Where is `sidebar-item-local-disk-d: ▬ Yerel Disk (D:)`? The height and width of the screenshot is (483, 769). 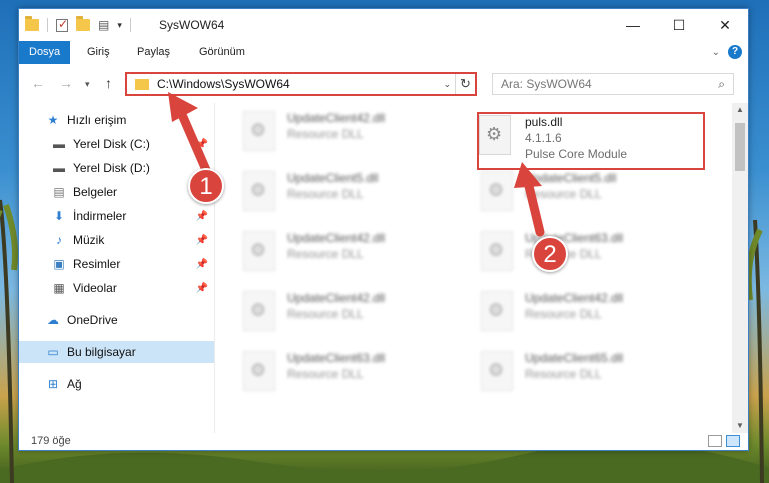
sidebar-item-local-disk-d: ▬ Yerel Disk (D:) is located at coordinates (116, 168).